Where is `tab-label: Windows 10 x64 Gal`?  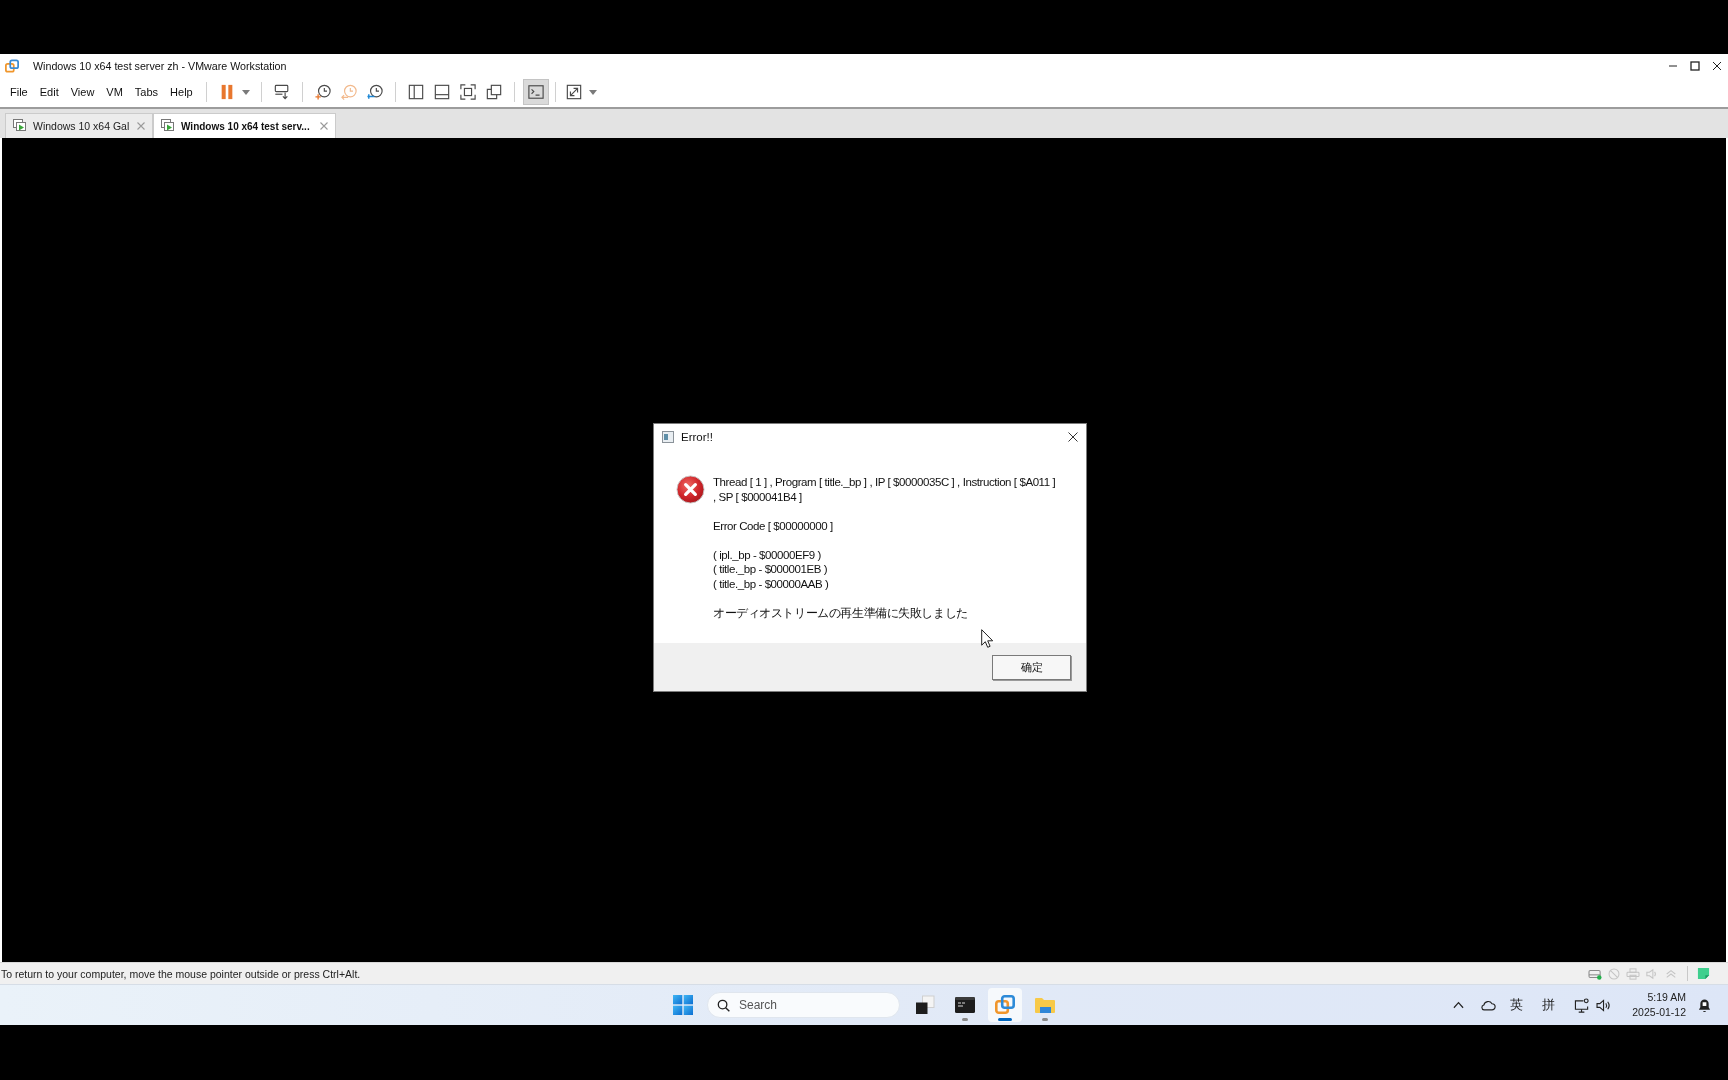 tab-label: Windows 10 x64 Gal is located at coordinates (81, 126).